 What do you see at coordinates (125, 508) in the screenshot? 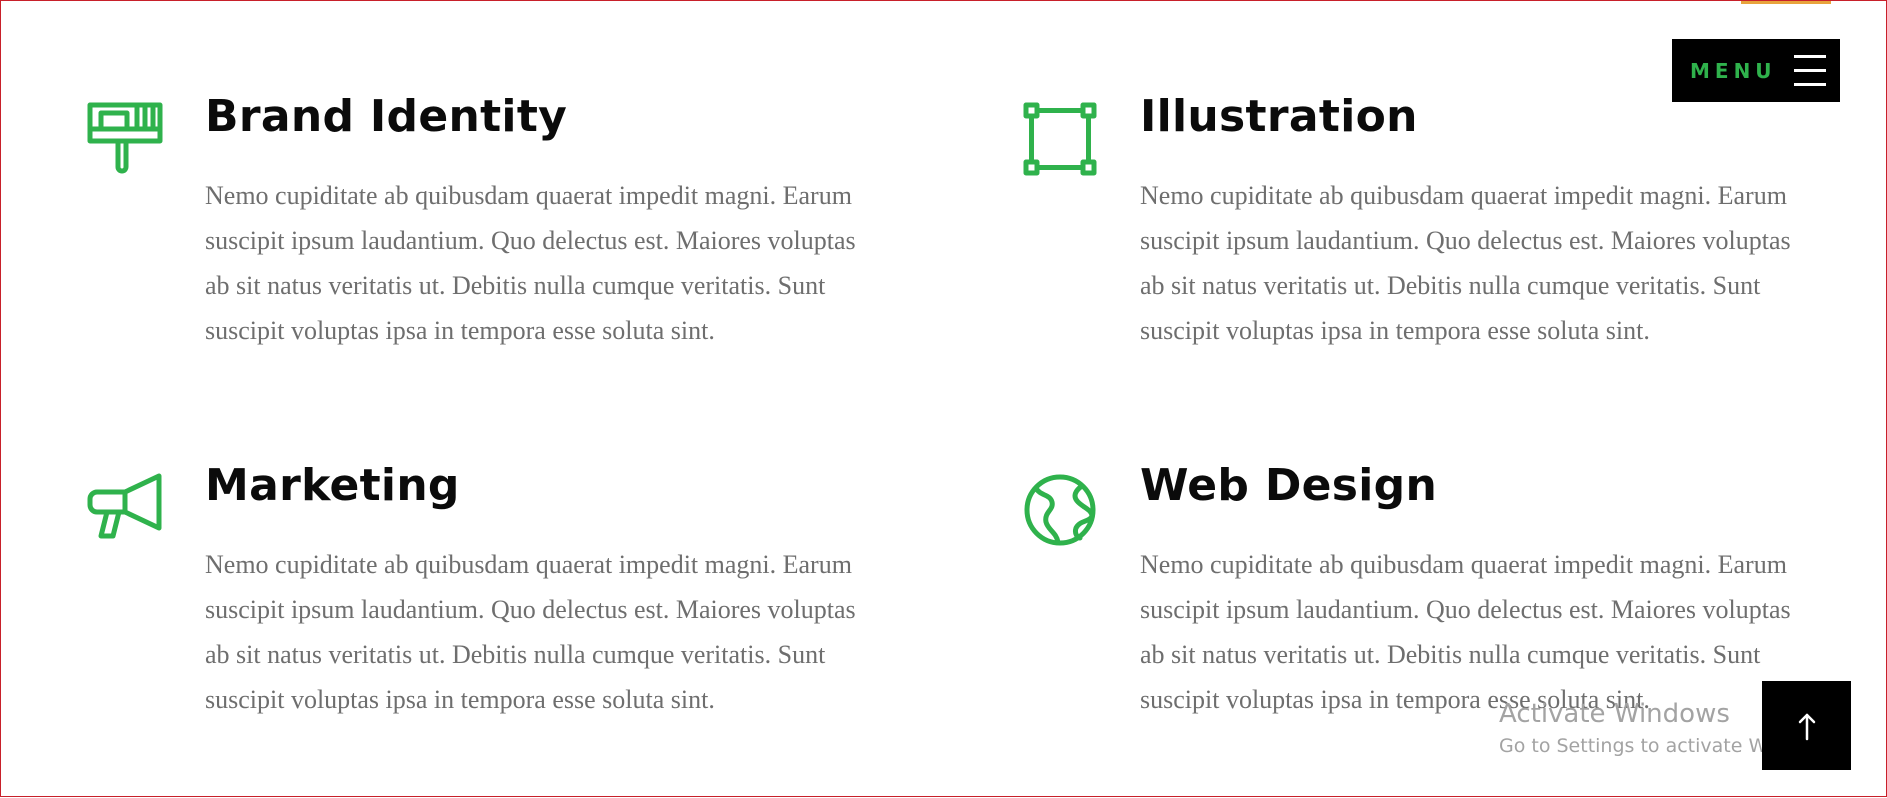
I see `megaphone-icon` at bounding box center [125, 508].